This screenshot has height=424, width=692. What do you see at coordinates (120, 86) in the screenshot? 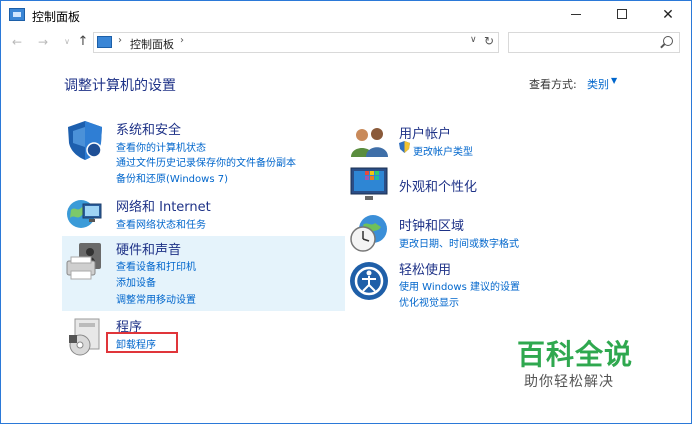
I see `page-title: 调整计算机的设置` at bounding box center [120, 86].